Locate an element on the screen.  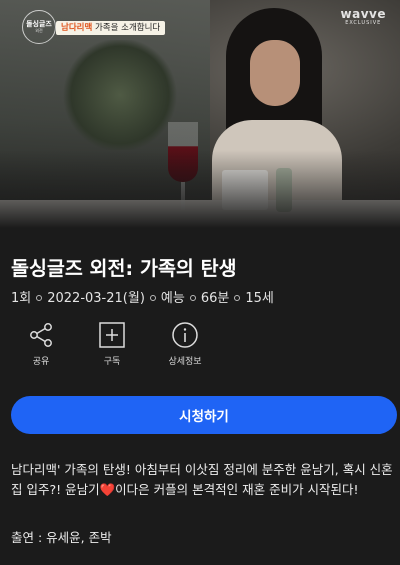
info-icon is located at coordinates (185, 335).